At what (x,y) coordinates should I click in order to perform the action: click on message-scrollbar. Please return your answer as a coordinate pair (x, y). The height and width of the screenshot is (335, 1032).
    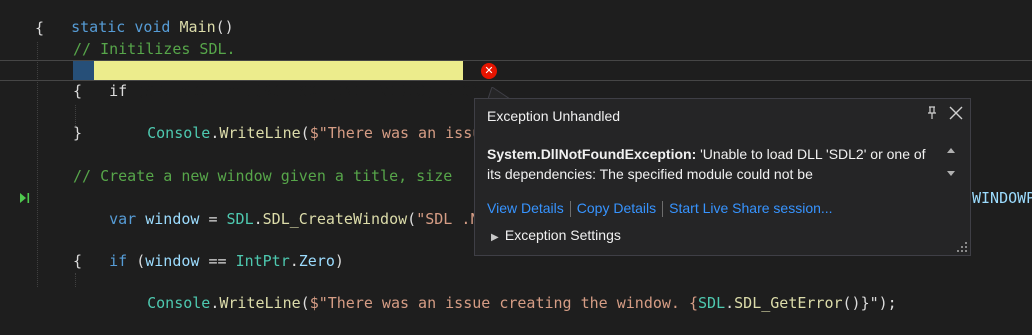
    Looking at the image, I should click on (951, 163).